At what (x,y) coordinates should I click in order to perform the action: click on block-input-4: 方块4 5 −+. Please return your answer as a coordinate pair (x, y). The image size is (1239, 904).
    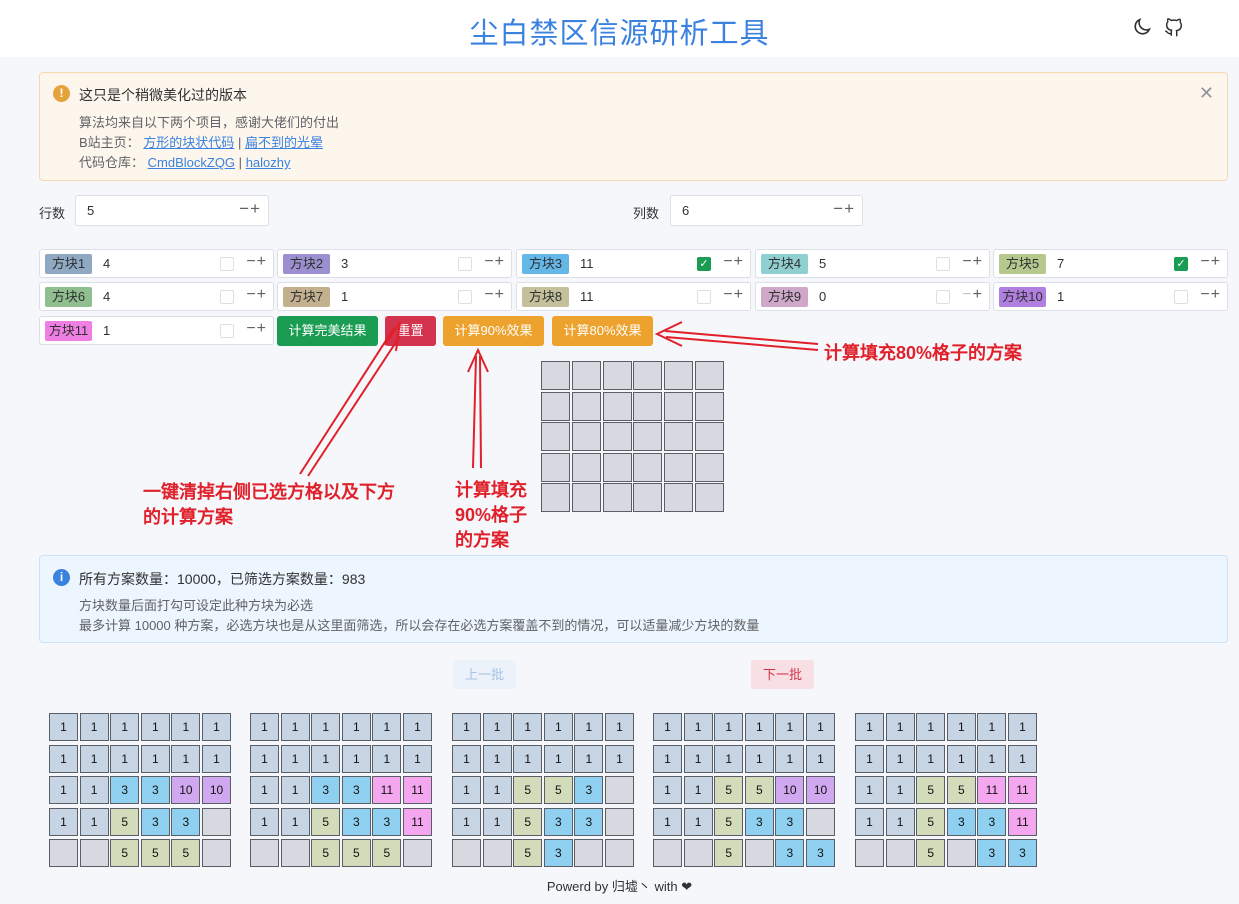
    Looking at the image, I should click on (872, 263).